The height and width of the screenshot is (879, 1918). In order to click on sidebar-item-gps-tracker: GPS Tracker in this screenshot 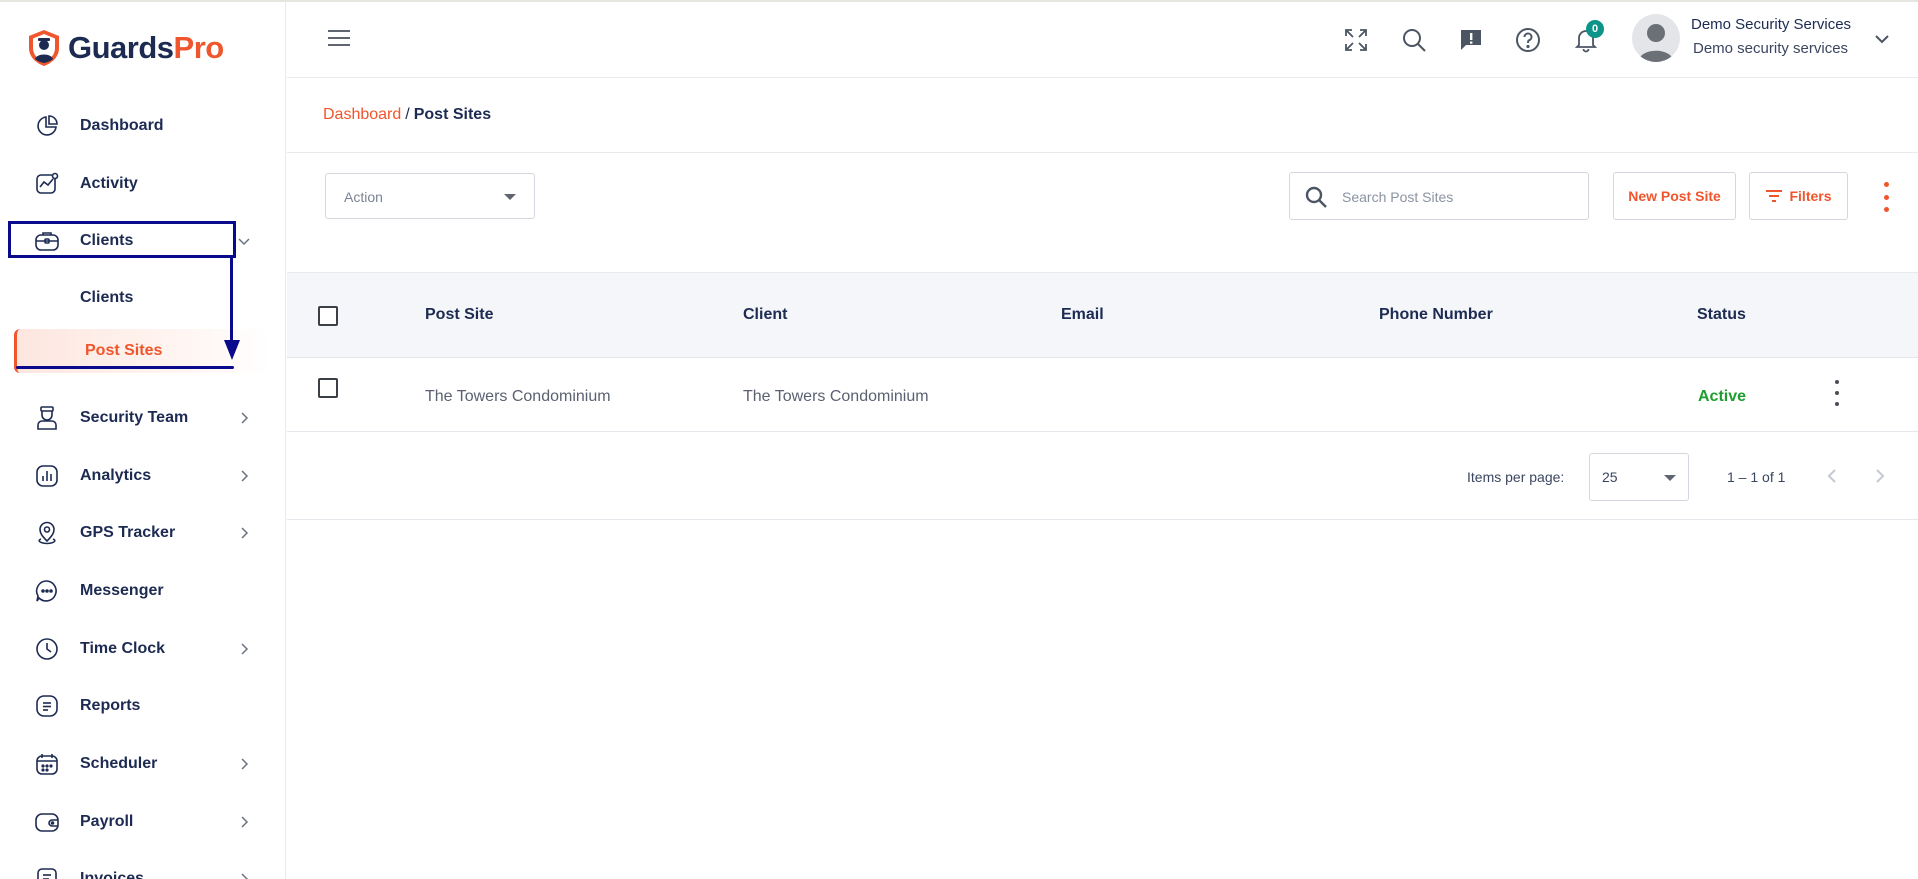, I will do `click(142, 533)`.